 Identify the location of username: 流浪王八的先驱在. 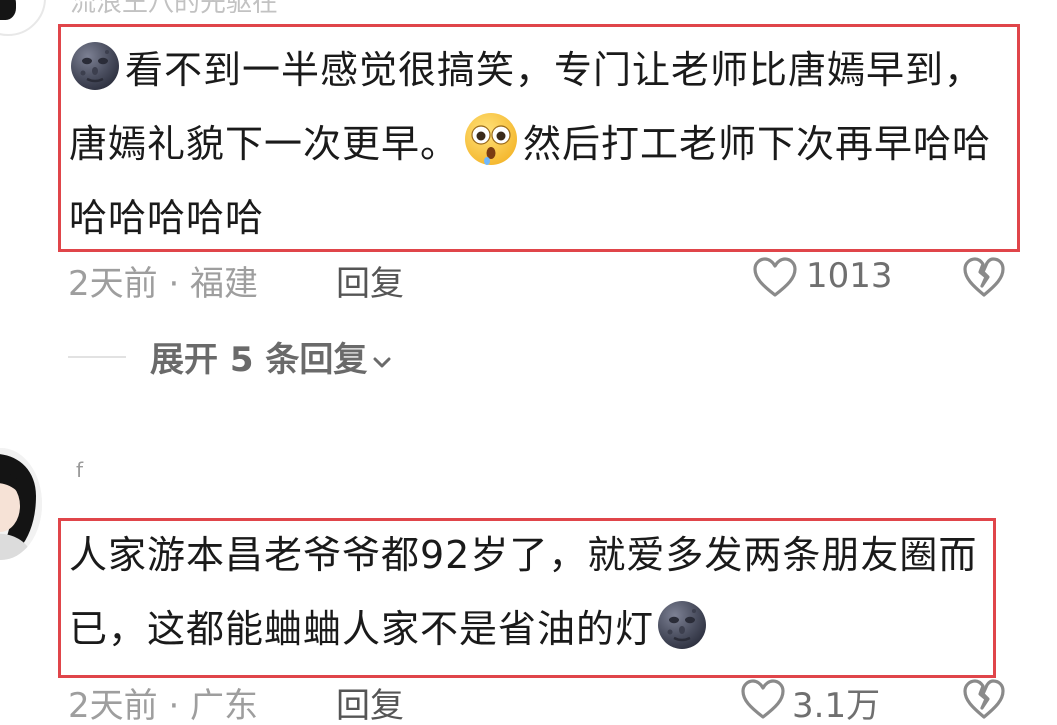
(174, 9).